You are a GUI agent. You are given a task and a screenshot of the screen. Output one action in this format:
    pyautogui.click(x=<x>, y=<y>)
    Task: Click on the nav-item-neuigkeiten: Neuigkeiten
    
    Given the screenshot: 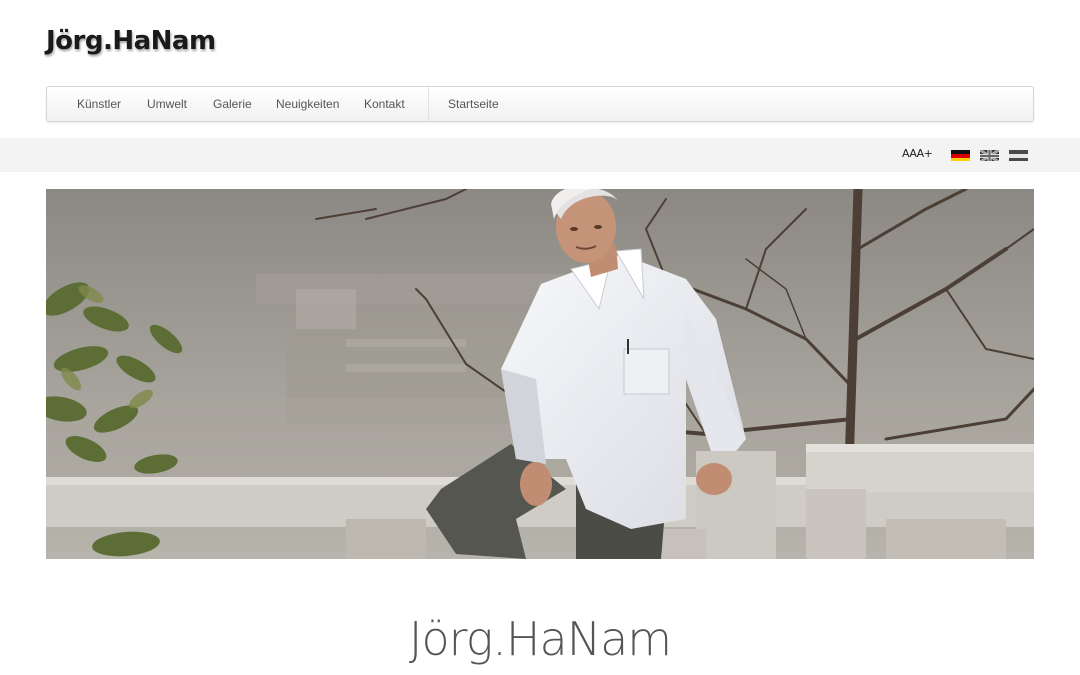 What is the action you would take?
    pyautogui.click(x=307, y=104)
    